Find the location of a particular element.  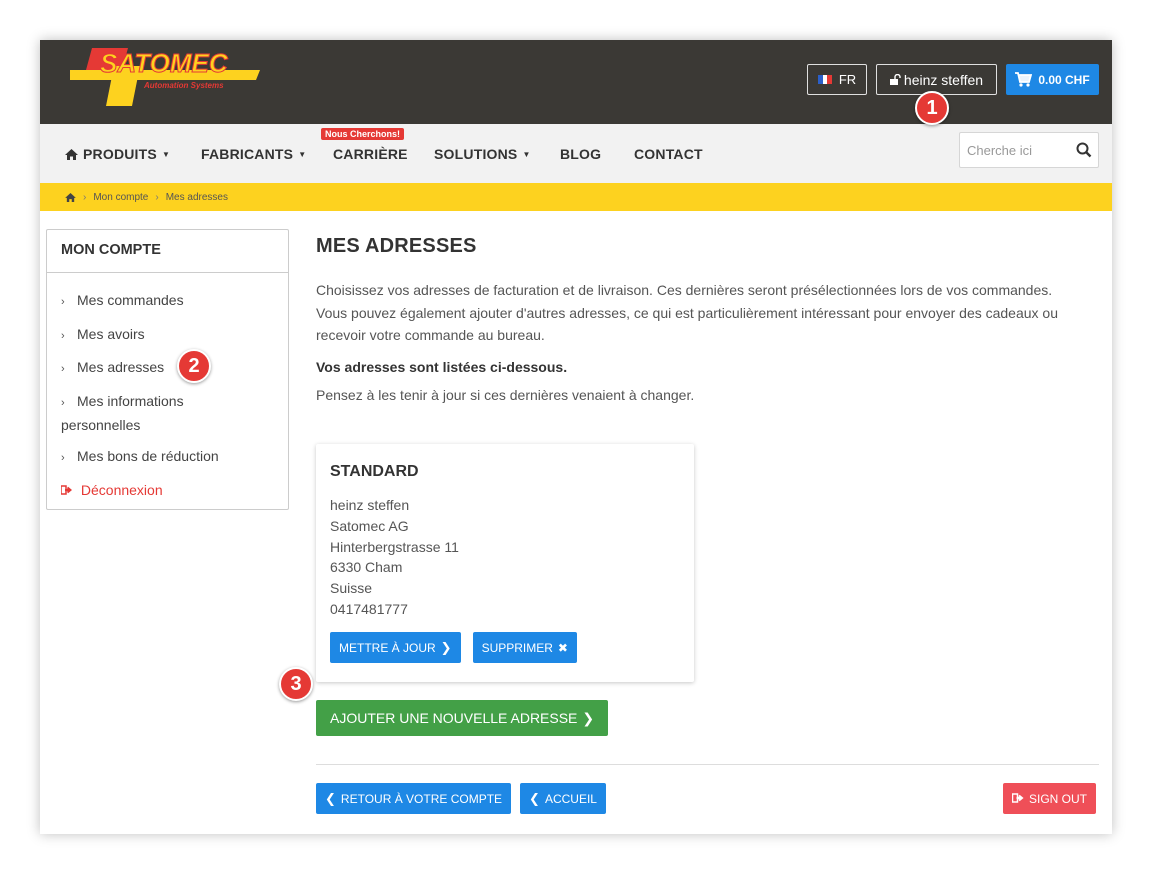

update-address-button: METTRE À JOUR ❯ is located at coordinates (395, 647).